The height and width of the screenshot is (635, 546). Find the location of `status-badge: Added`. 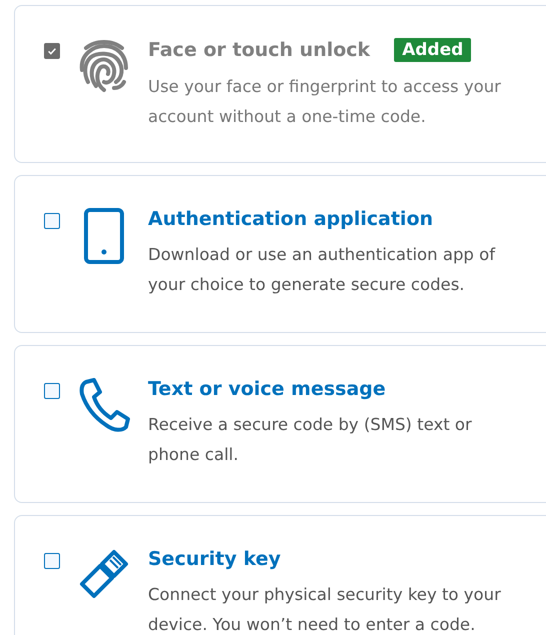

status-badge: Added is located at coordinates (433, 50).